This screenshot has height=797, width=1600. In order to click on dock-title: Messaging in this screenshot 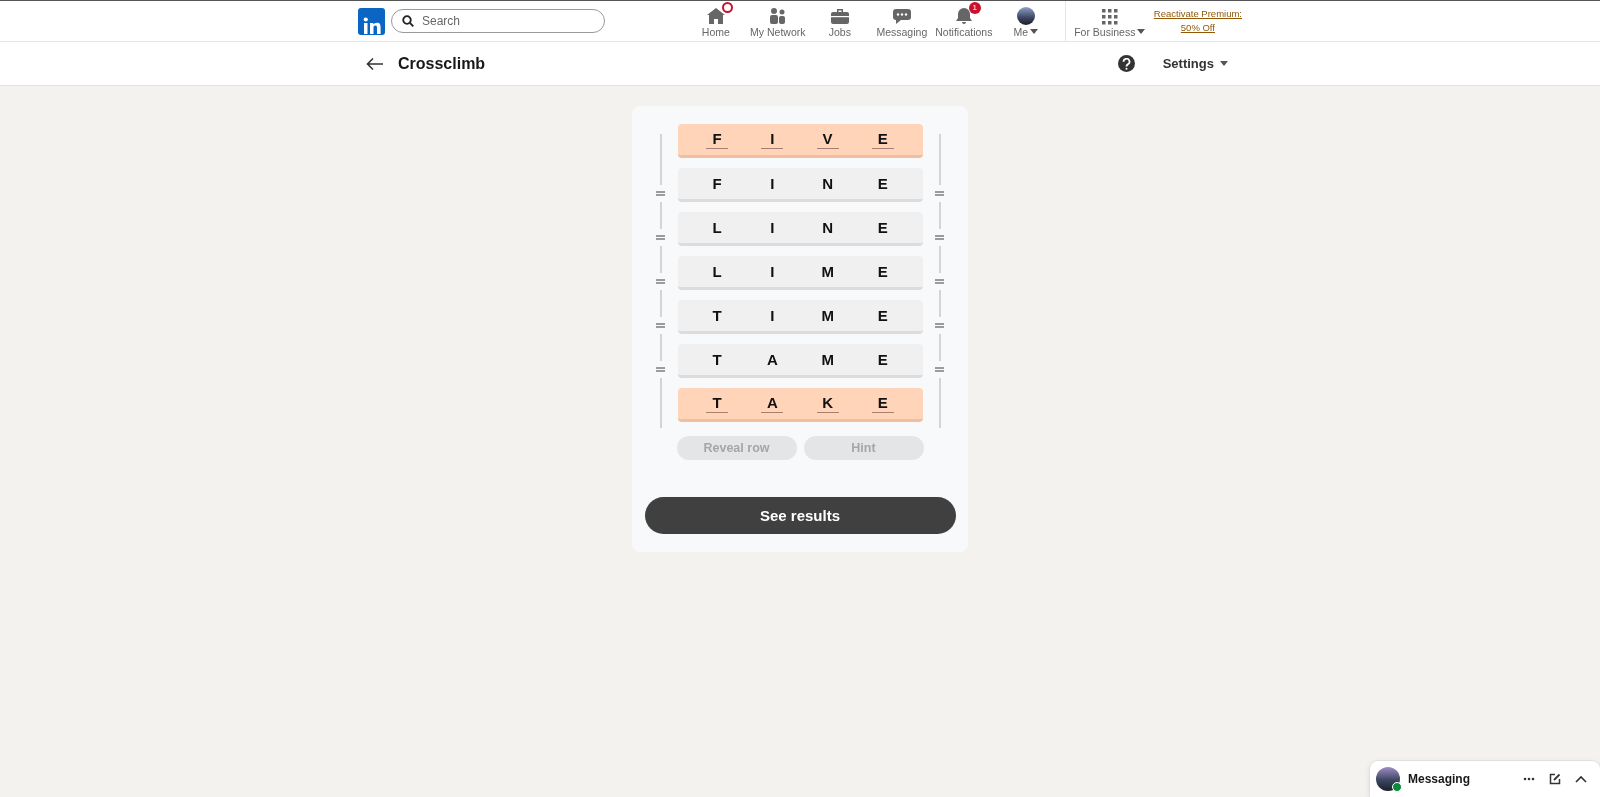, I will do `click(1439, 779)`.